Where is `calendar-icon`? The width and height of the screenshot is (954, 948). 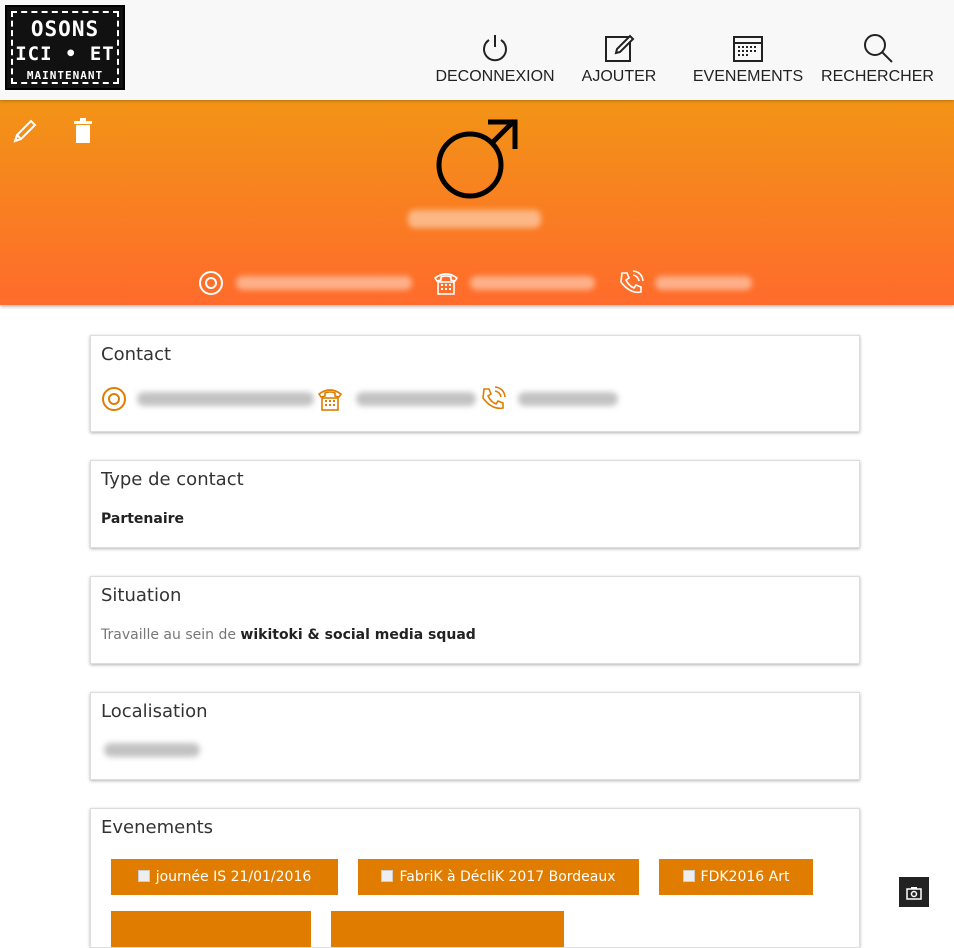 calendar-icon is located at coordinates (748, 49).